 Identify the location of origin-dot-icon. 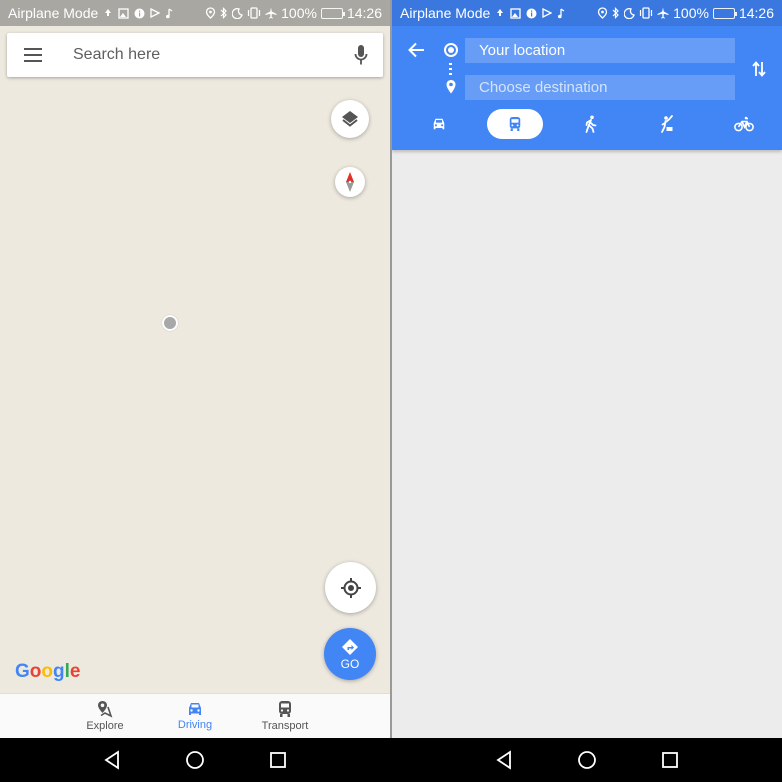
(451, 50).